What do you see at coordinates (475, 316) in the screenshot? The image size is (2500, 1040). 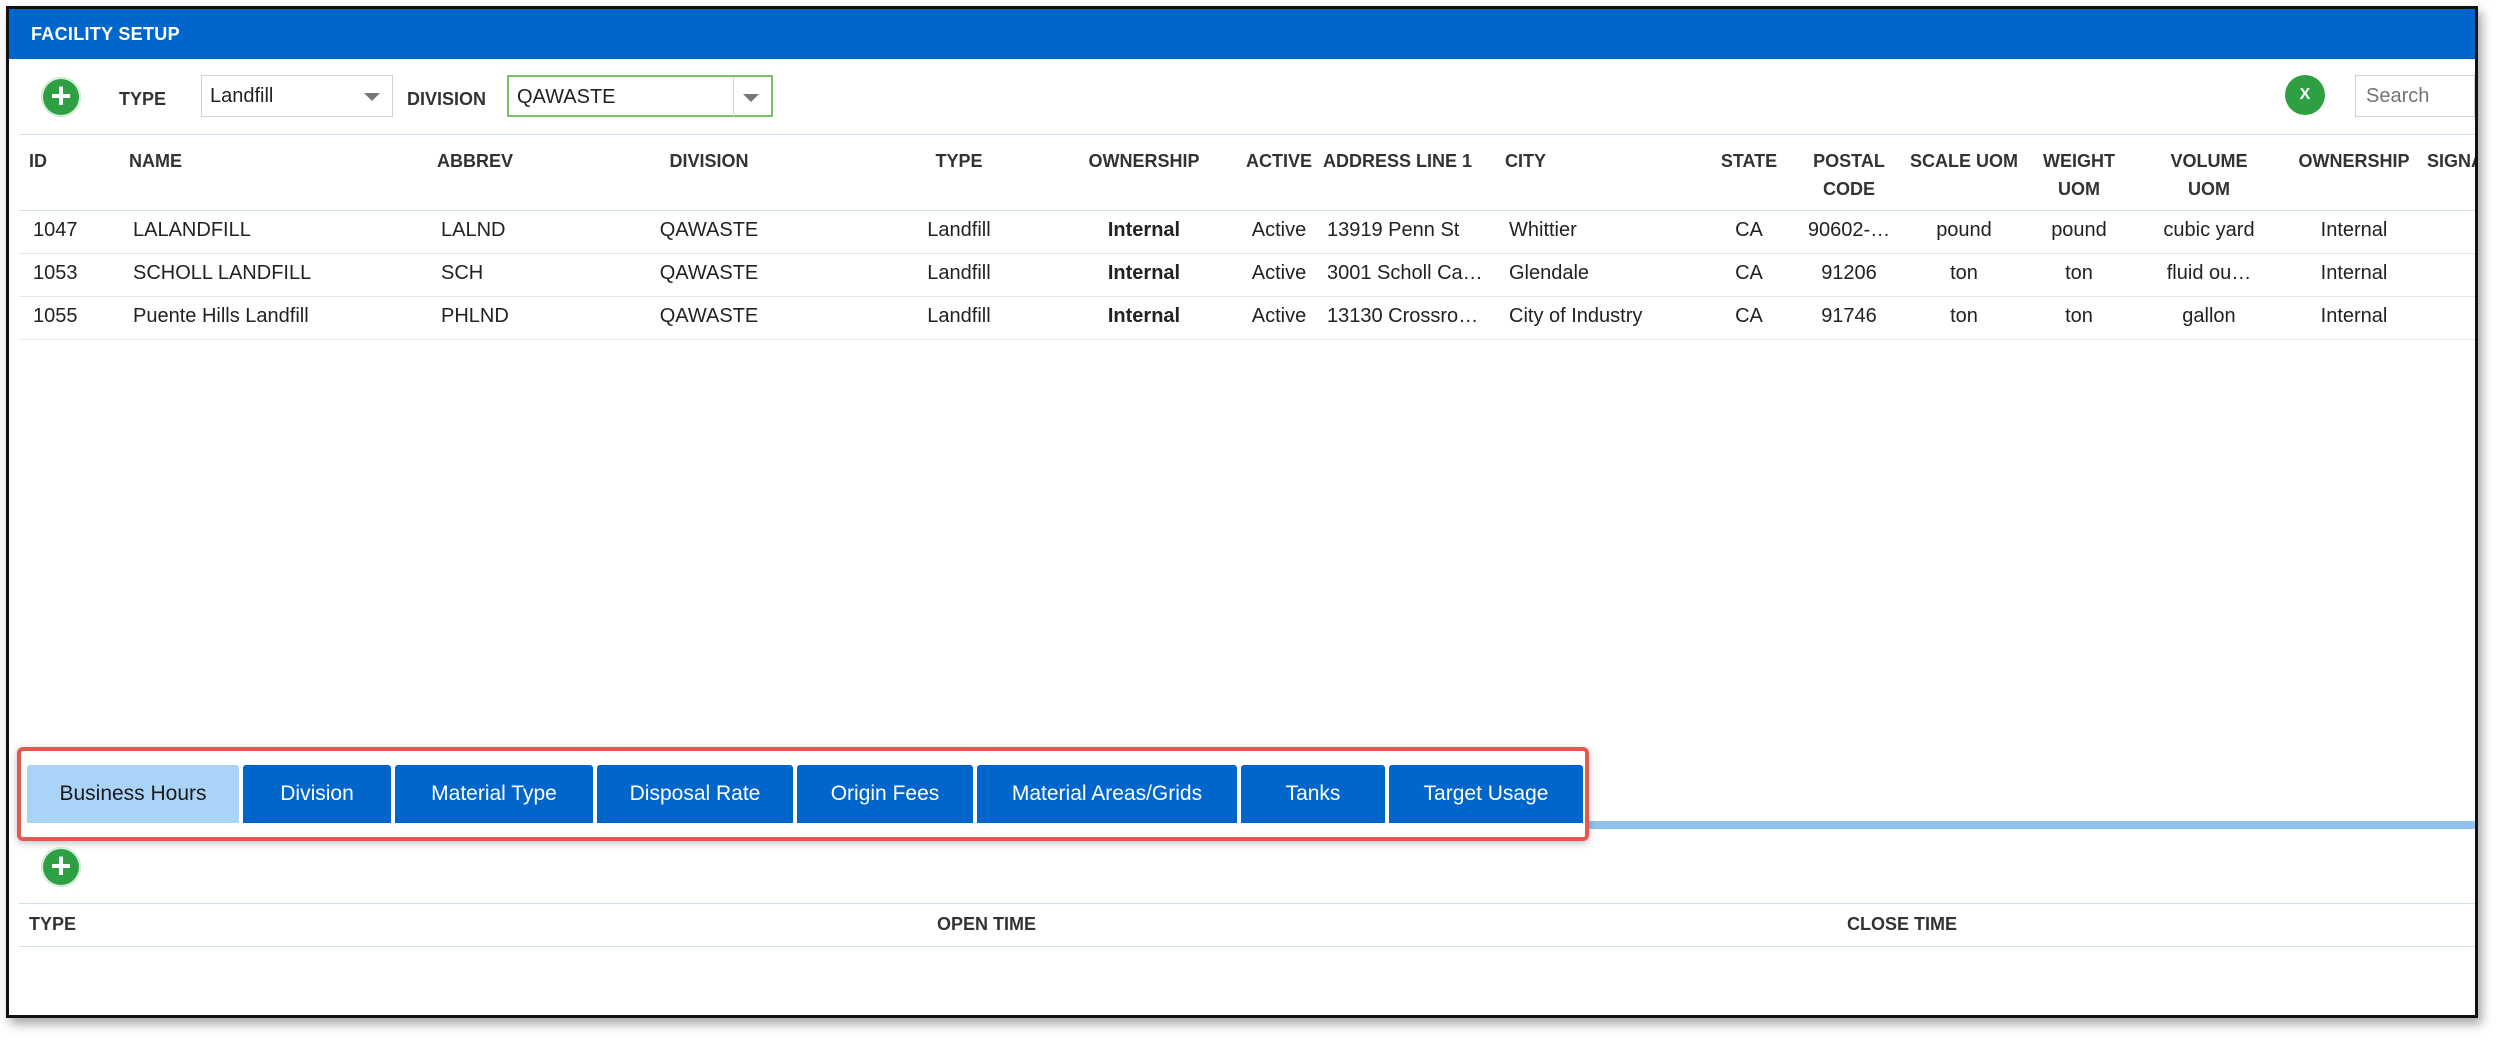 I see `cell-abbrev: PHLND` at bounding box center [475, 316].